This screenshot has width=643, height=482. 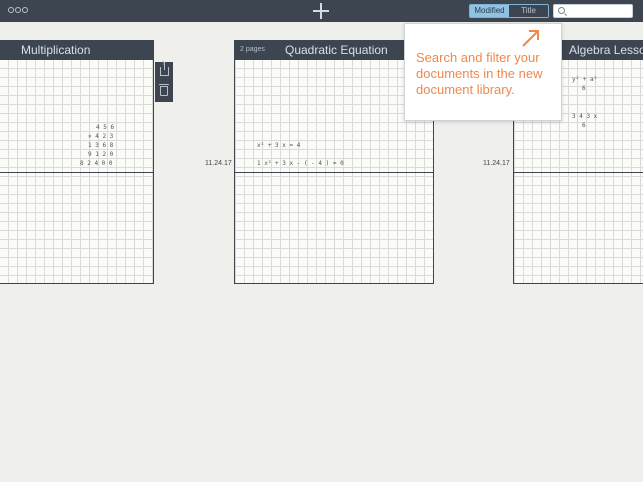 I want to click on math-line: × 4 2 3, so click(x=101, y=136).